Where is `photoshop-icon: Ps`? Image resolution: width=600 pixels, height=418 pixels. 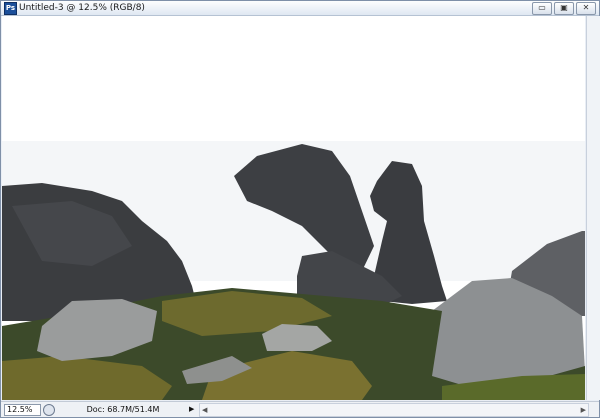 photoshop-icon: Ps is located at coordinates (10, 8).